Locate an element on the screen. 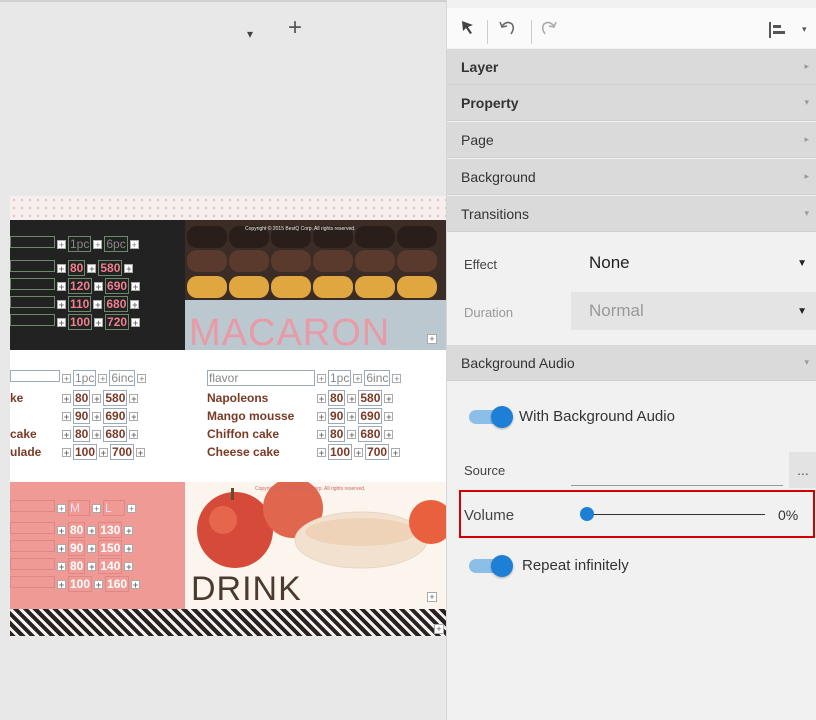 This screenshot has height=720, width=816. redo-icon is located at coordinates (549, 28).